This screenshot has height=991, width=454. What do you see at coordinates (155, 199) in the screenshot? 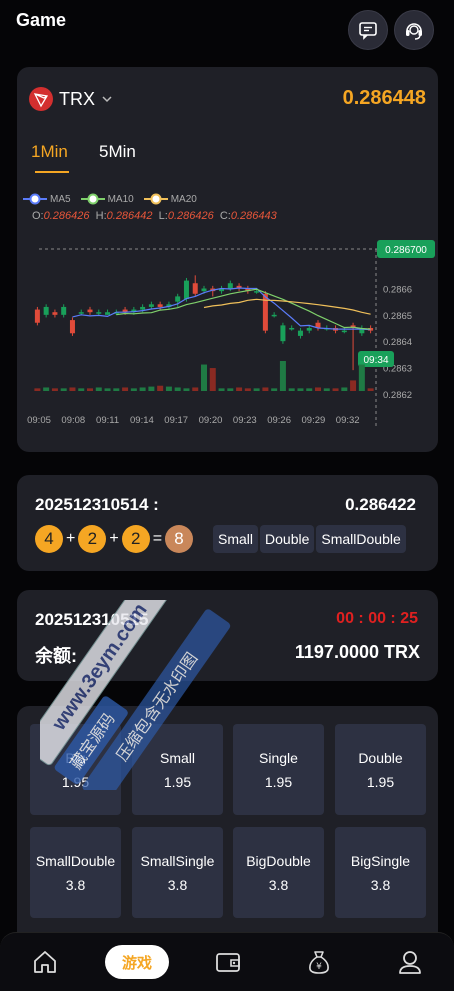
I see `ma20-marker-icon` at bounding box center [155, 199].